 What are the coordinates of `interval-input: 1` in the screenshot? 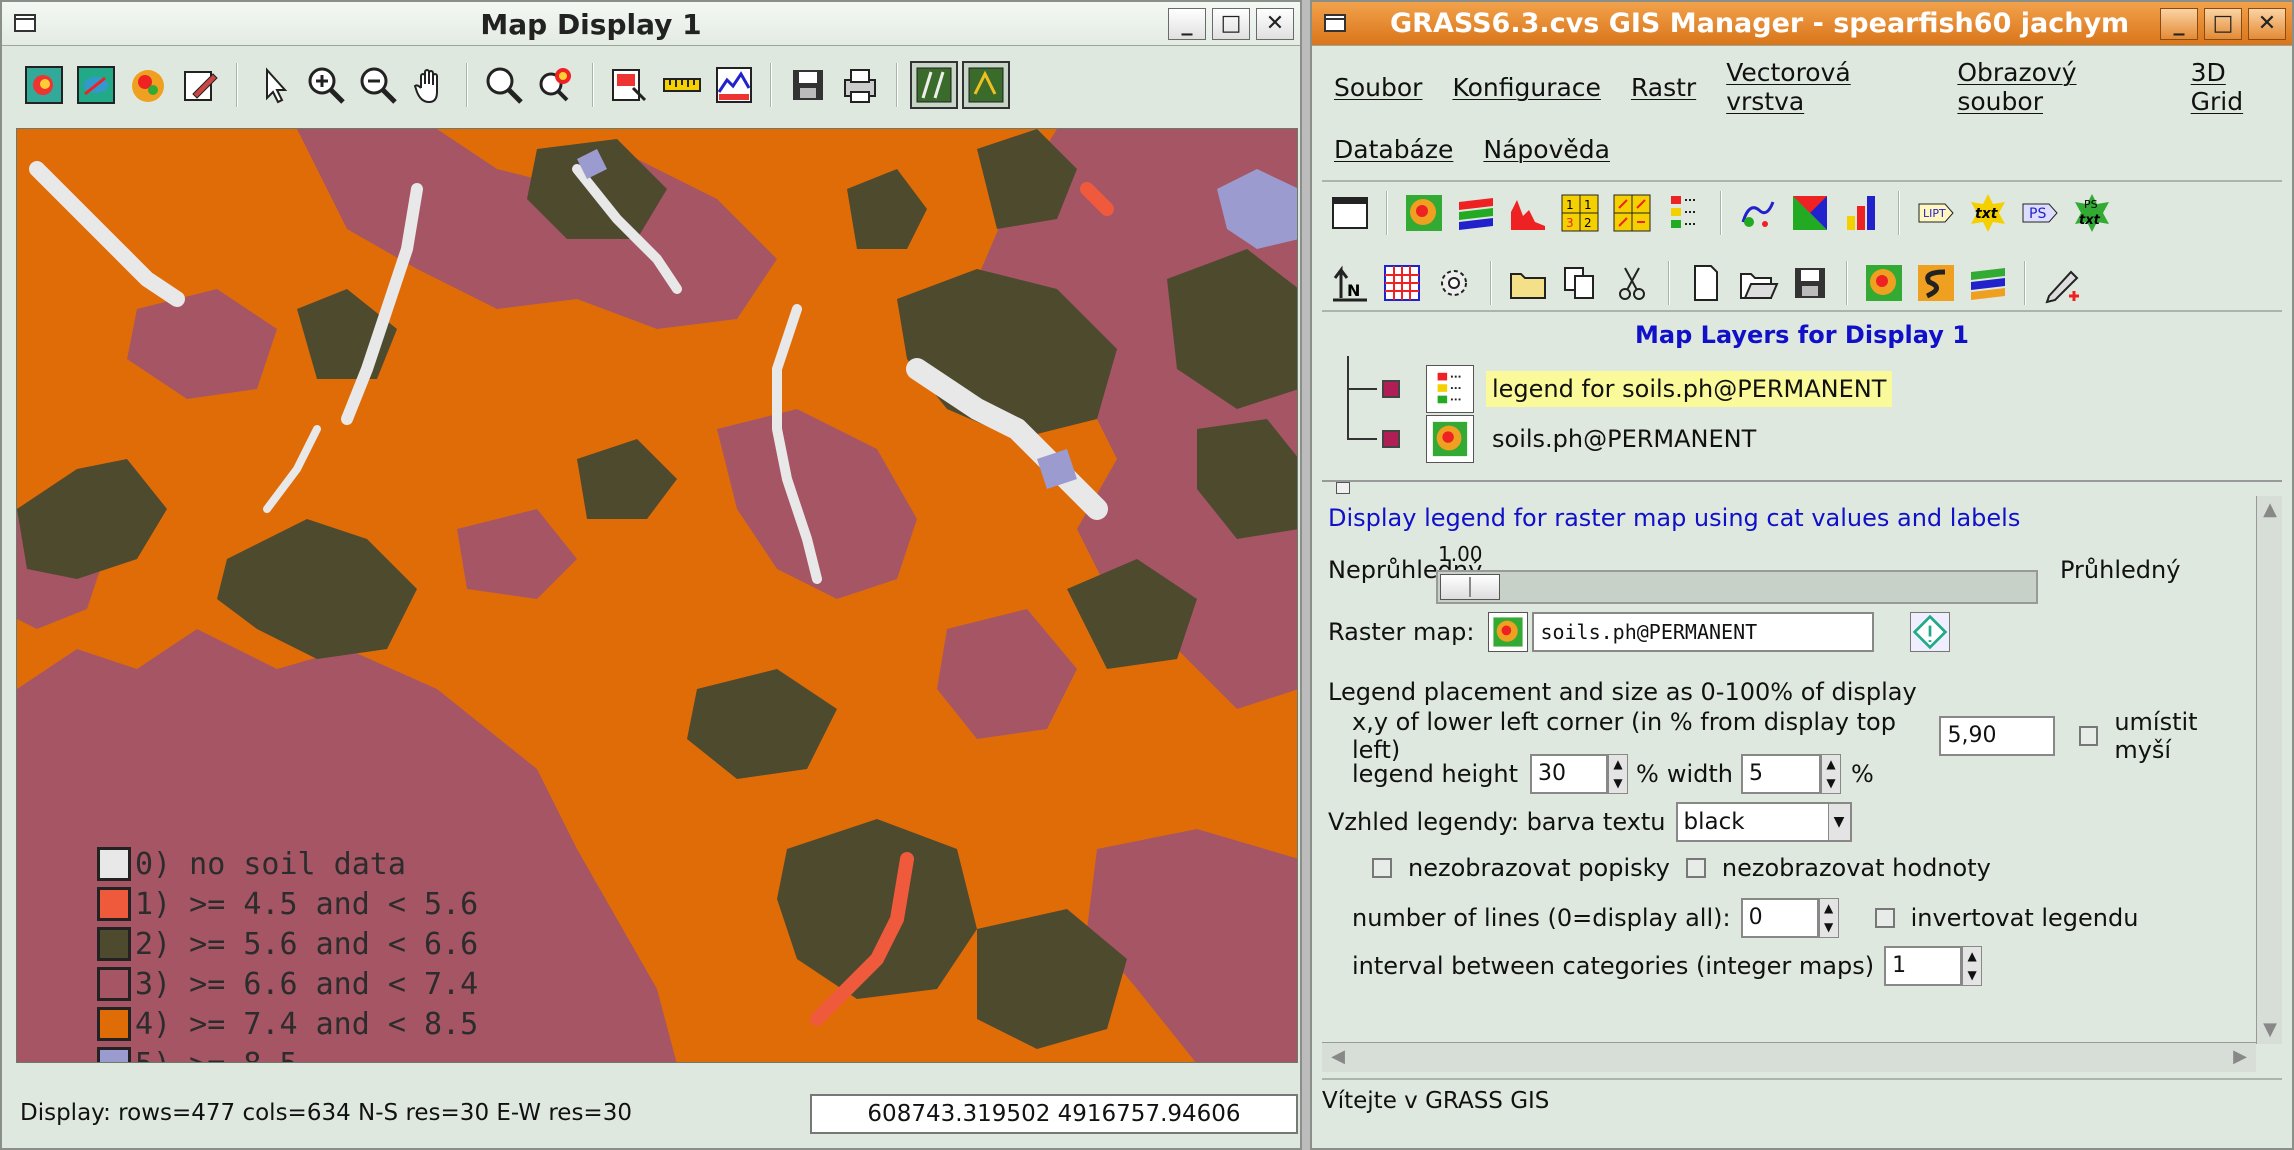 It's located at (1923, 966).